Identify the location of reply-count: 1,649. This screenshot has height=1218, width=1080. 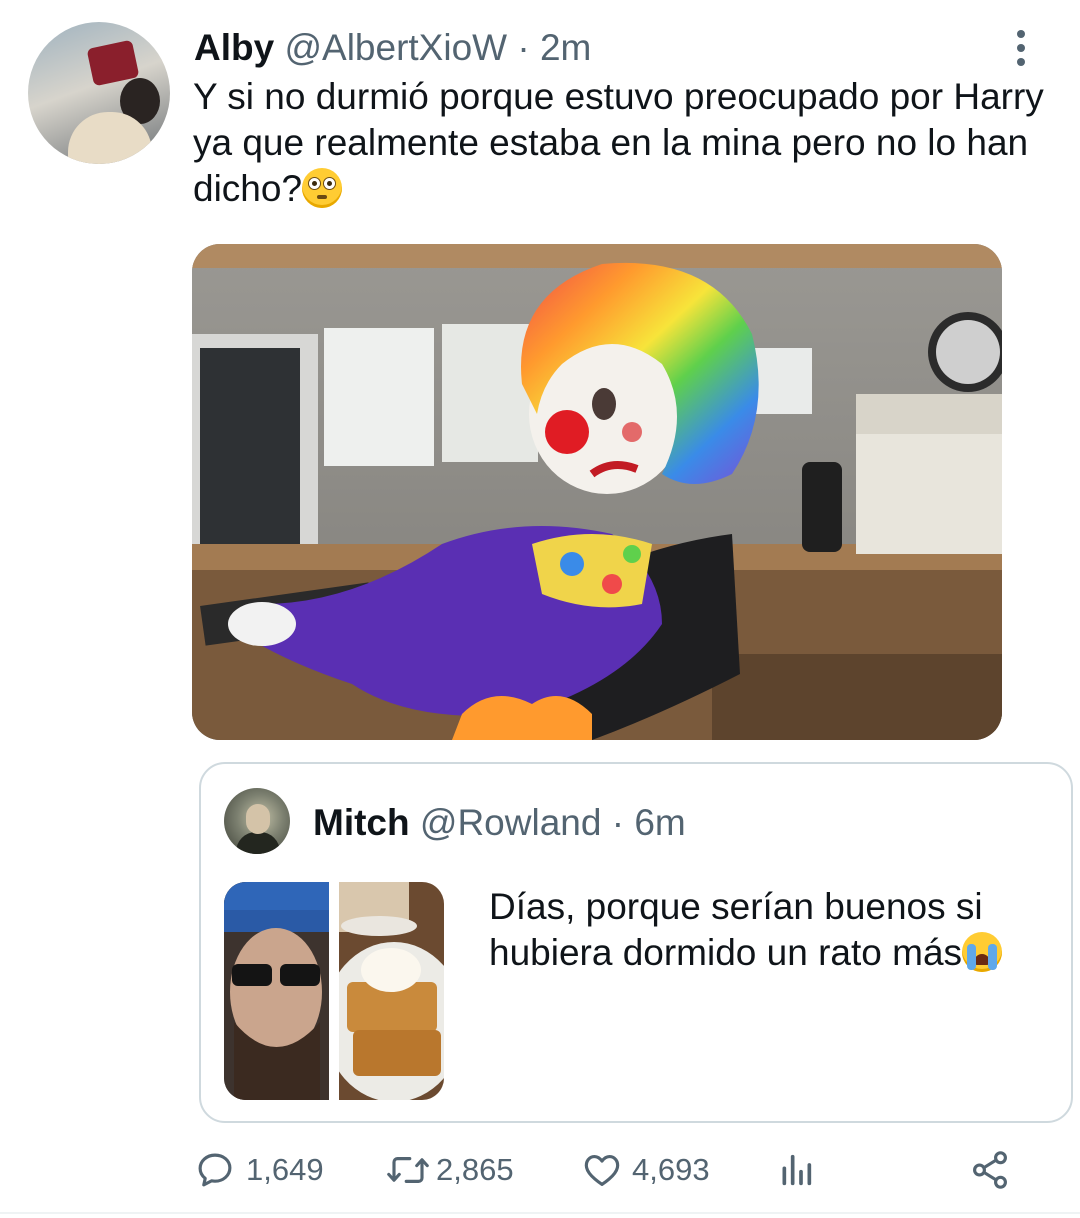
(285, 1169).